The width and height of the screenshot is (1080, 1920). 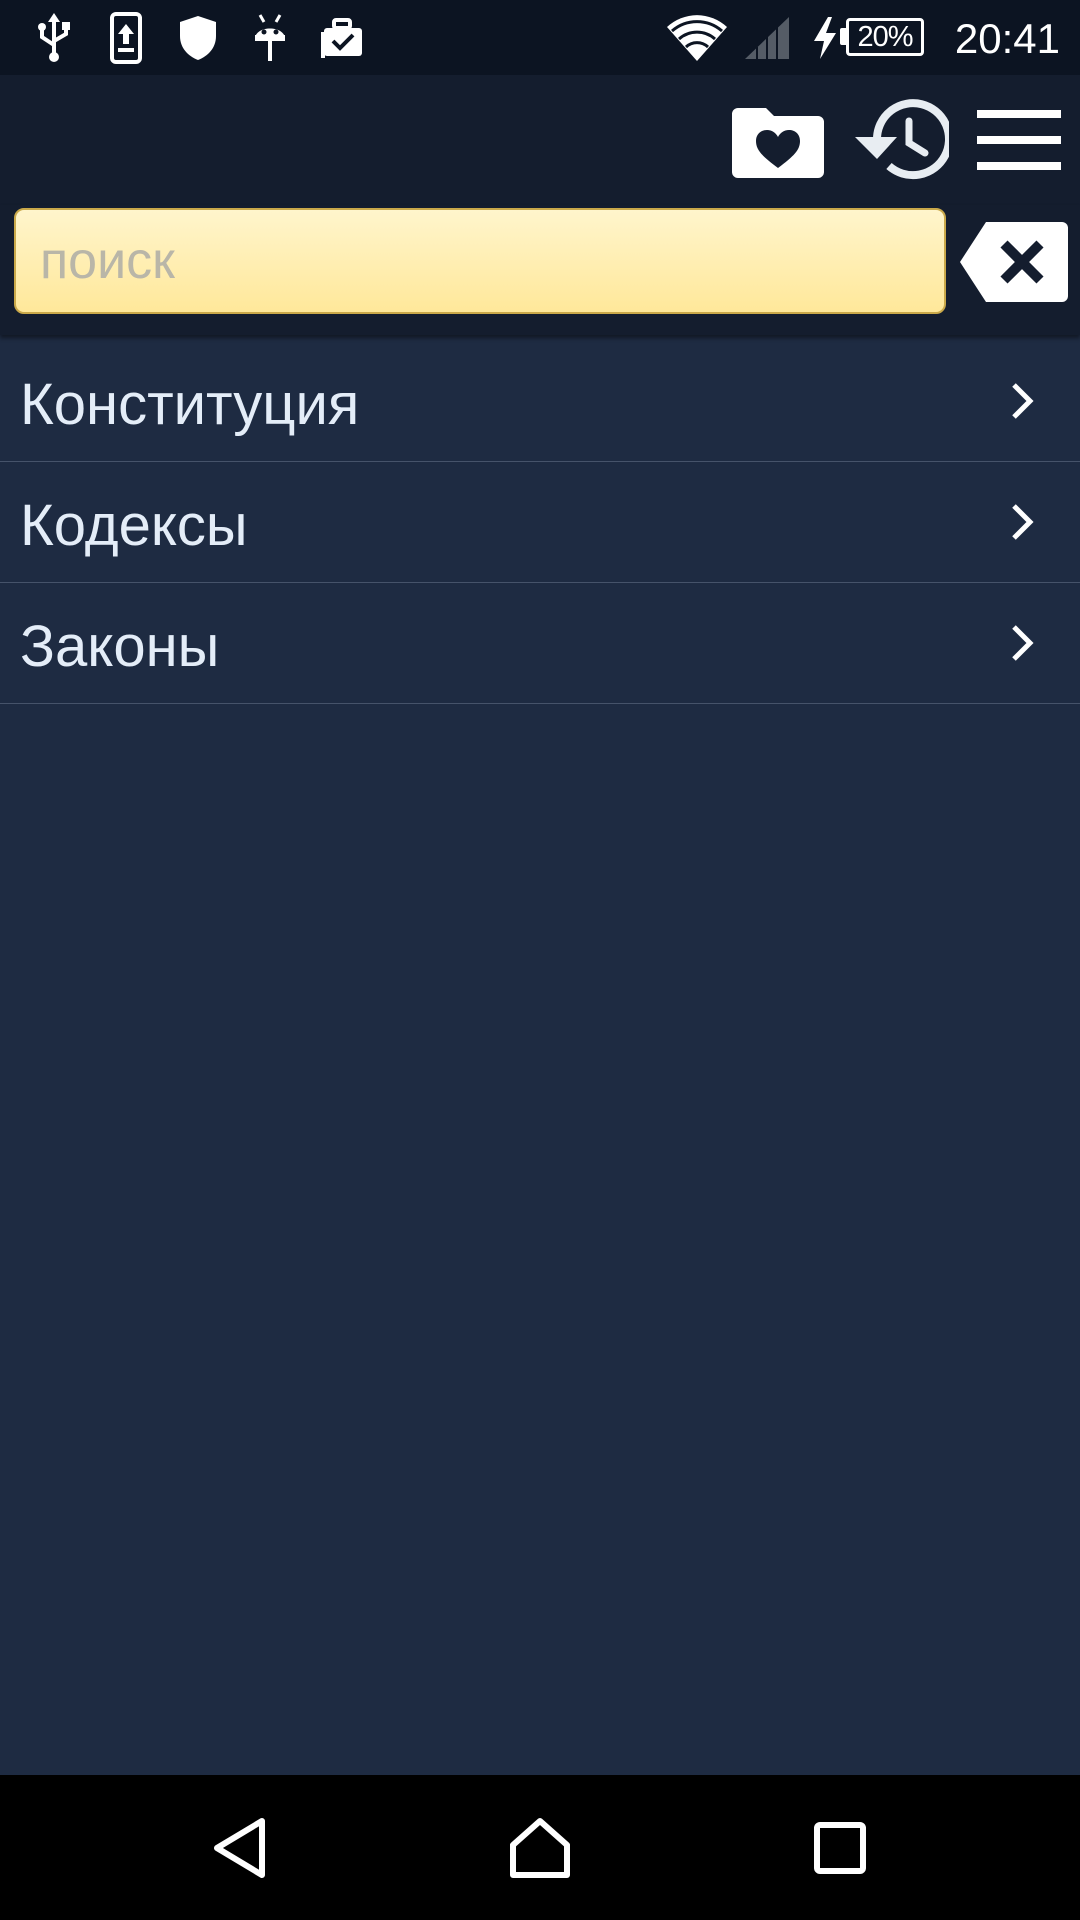 What do you see at coordinates (540, 643) in the screenshot?
I see `list-item-laws: Законы` at bounding box center [540, 643].